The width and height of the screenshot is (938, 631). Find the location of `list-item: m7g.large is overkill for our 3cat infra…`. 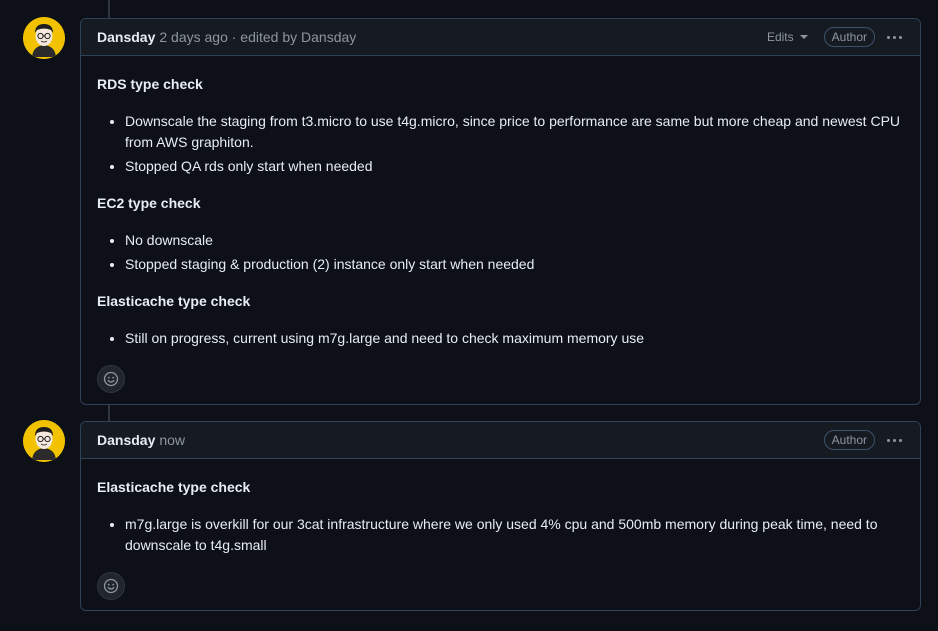

list-item: m7g.large is overkill for our 3cat infra… is located at coordinates (514, 535).